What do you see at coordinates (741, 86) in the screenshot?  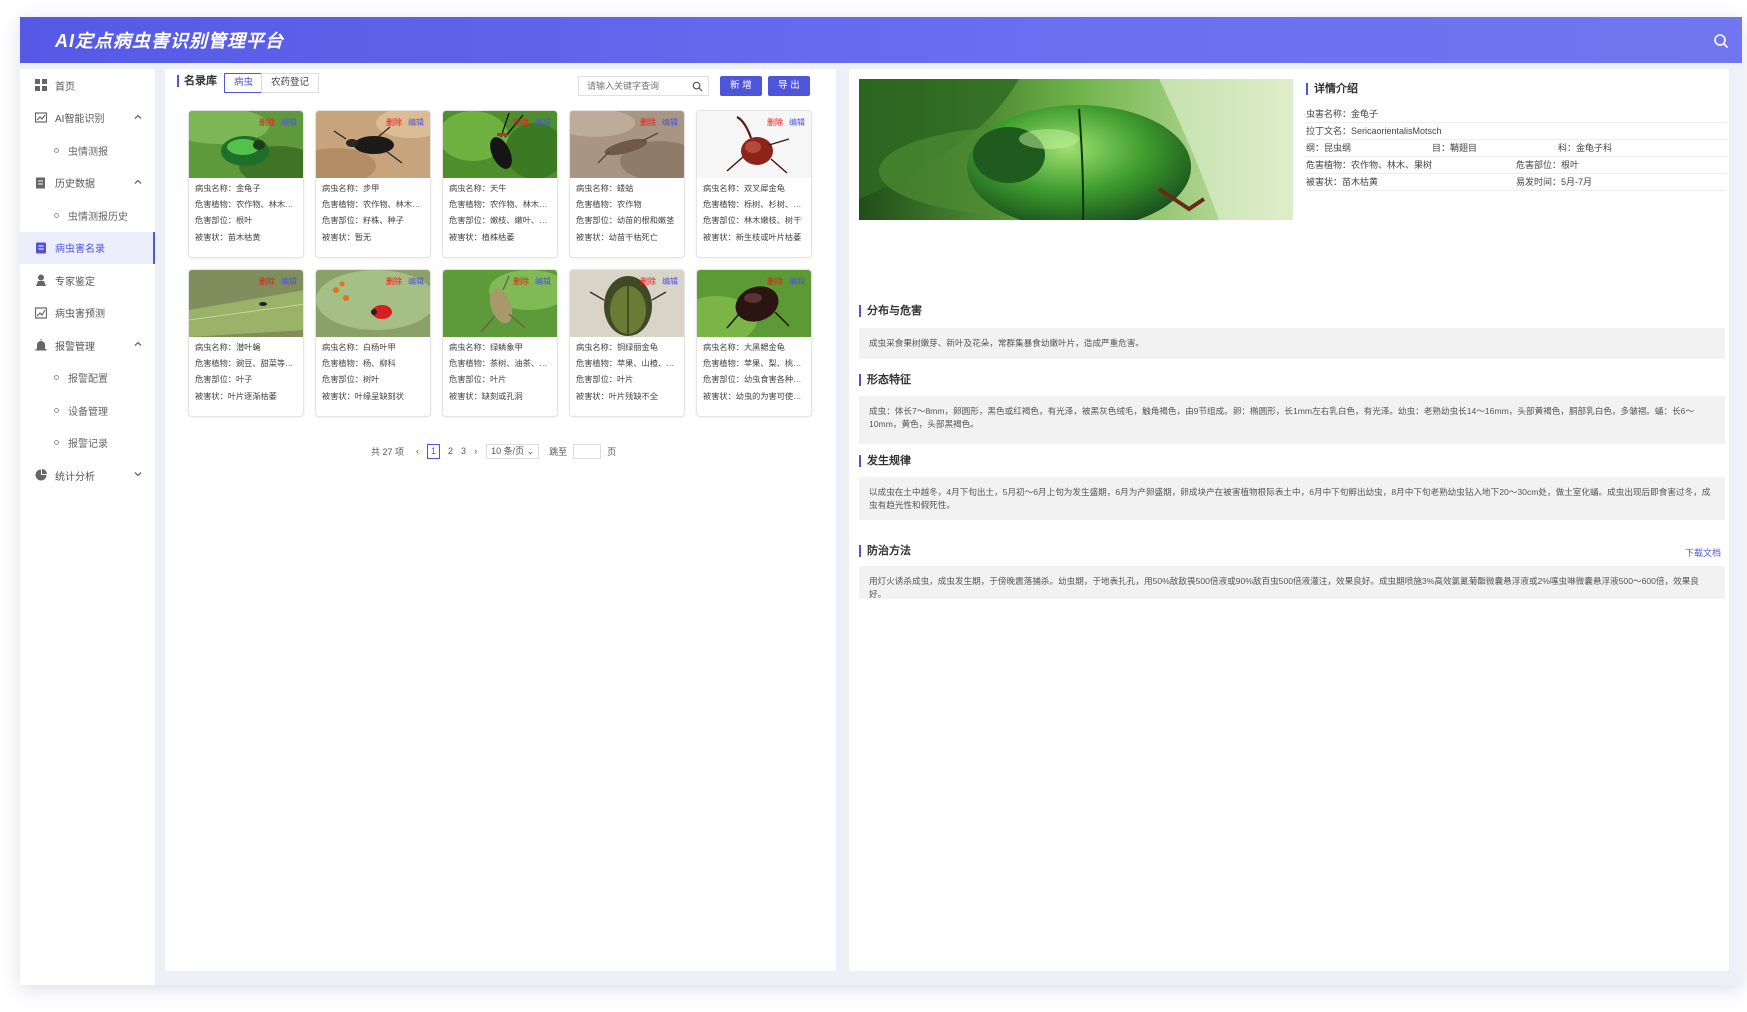 I see `add-button: 新 增` at bounding box center [741, 86].